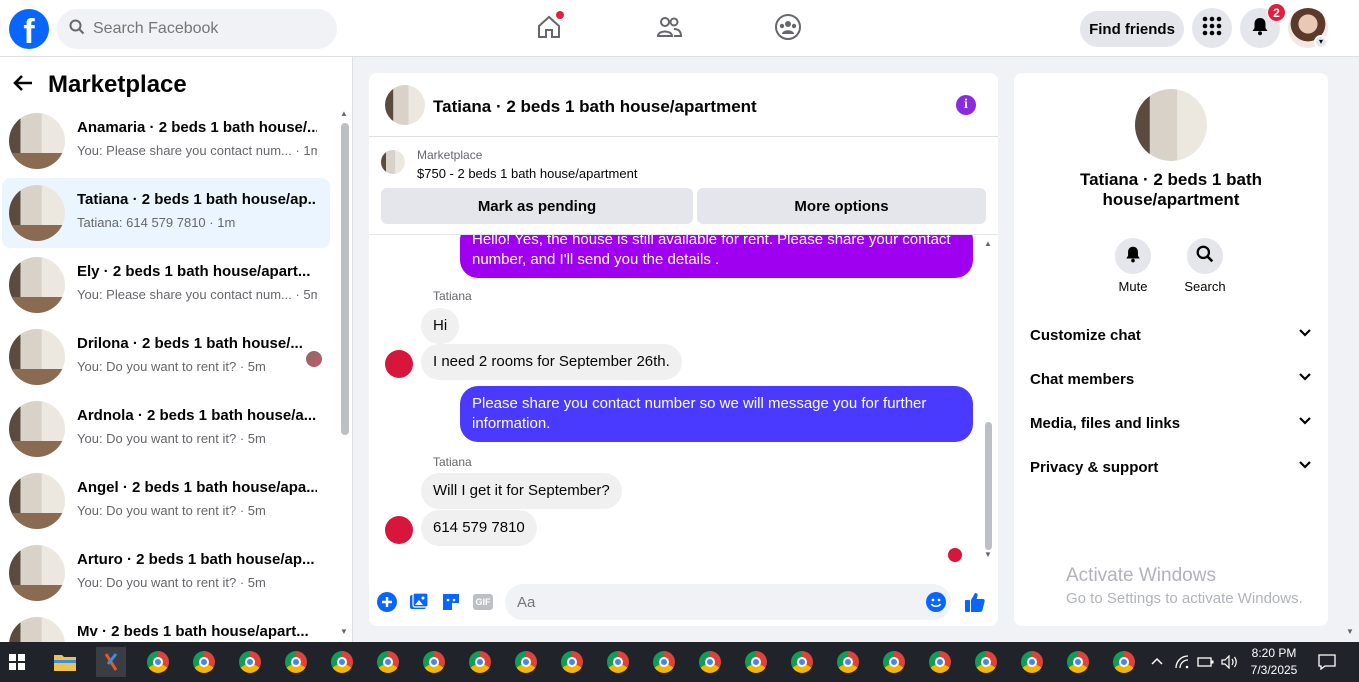 The image size is (1359, 682). I want to click on chat-avatar, so click(405, 105).